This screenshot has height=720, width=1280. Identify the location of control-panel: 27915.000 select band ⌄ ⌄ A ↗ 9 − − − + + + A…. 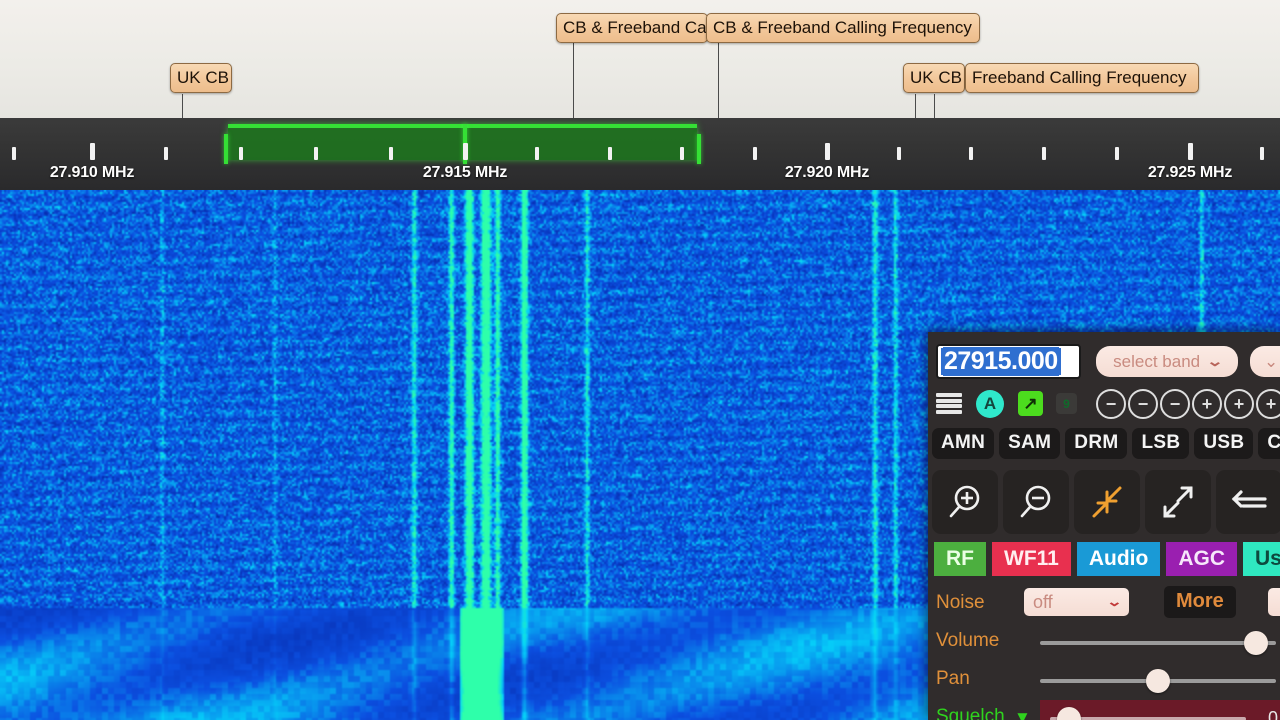
(1104, 526).